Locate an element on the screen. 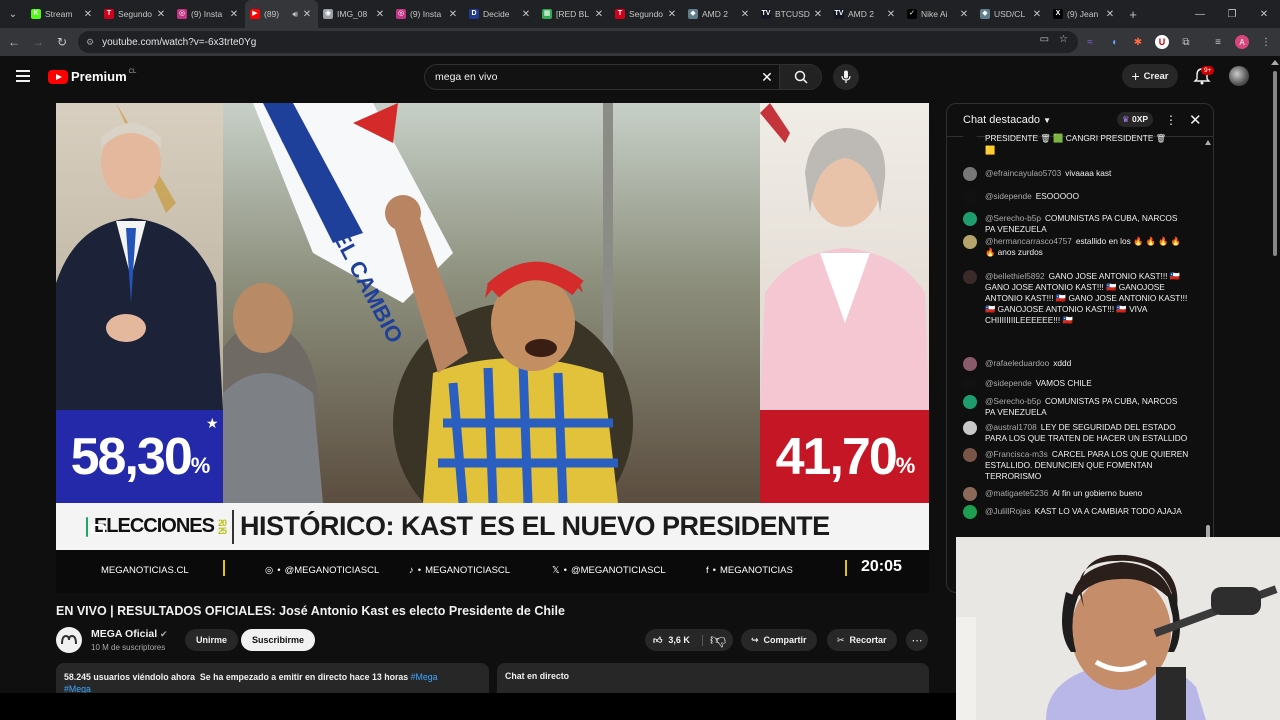 The width and height of the screenshot is (1280, 720). voice-search-button is located at coordinates (846, 77).